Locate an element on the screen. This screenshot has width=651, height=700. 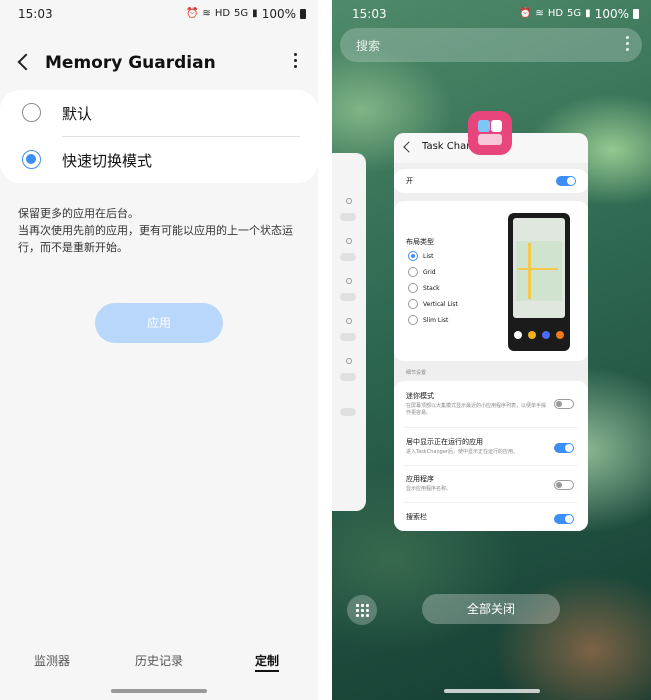
main-toggle-row: 开 is located at coordinates (491, 181).